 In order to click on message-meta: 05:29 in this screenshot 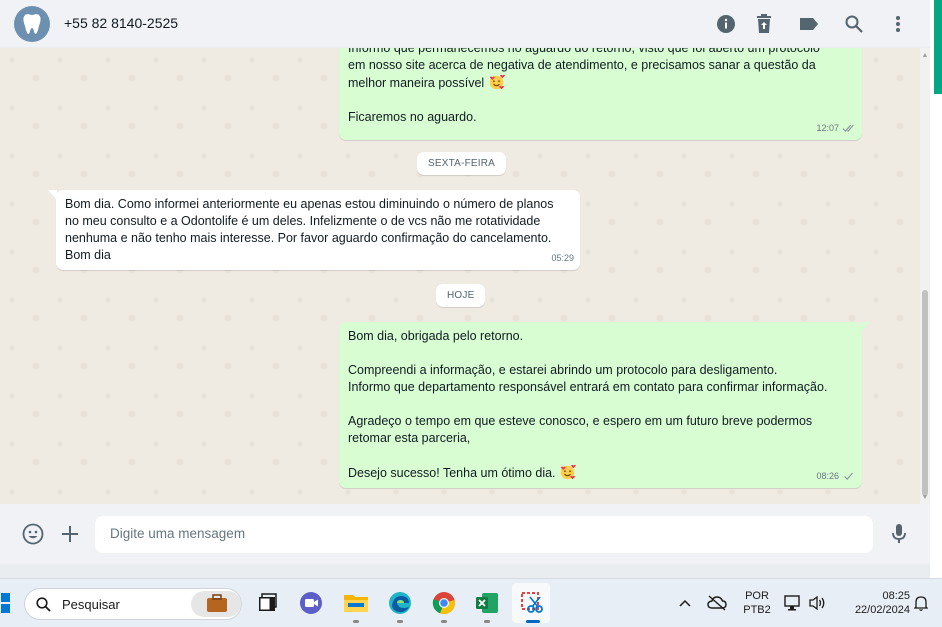, I will do `click(562, 258)`.